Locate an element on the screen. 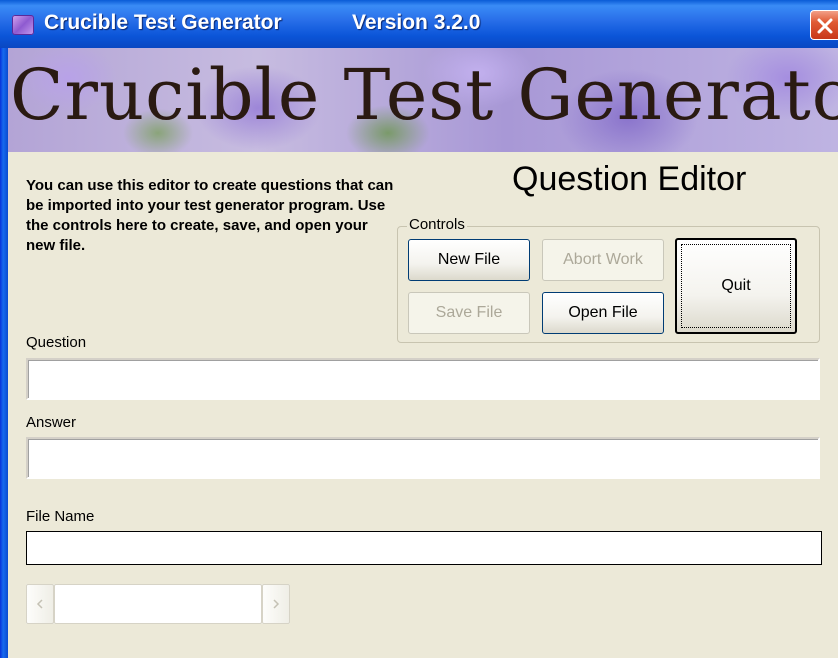 The image size is (838, 658). window-border-left is located at coordinates (4, 329).